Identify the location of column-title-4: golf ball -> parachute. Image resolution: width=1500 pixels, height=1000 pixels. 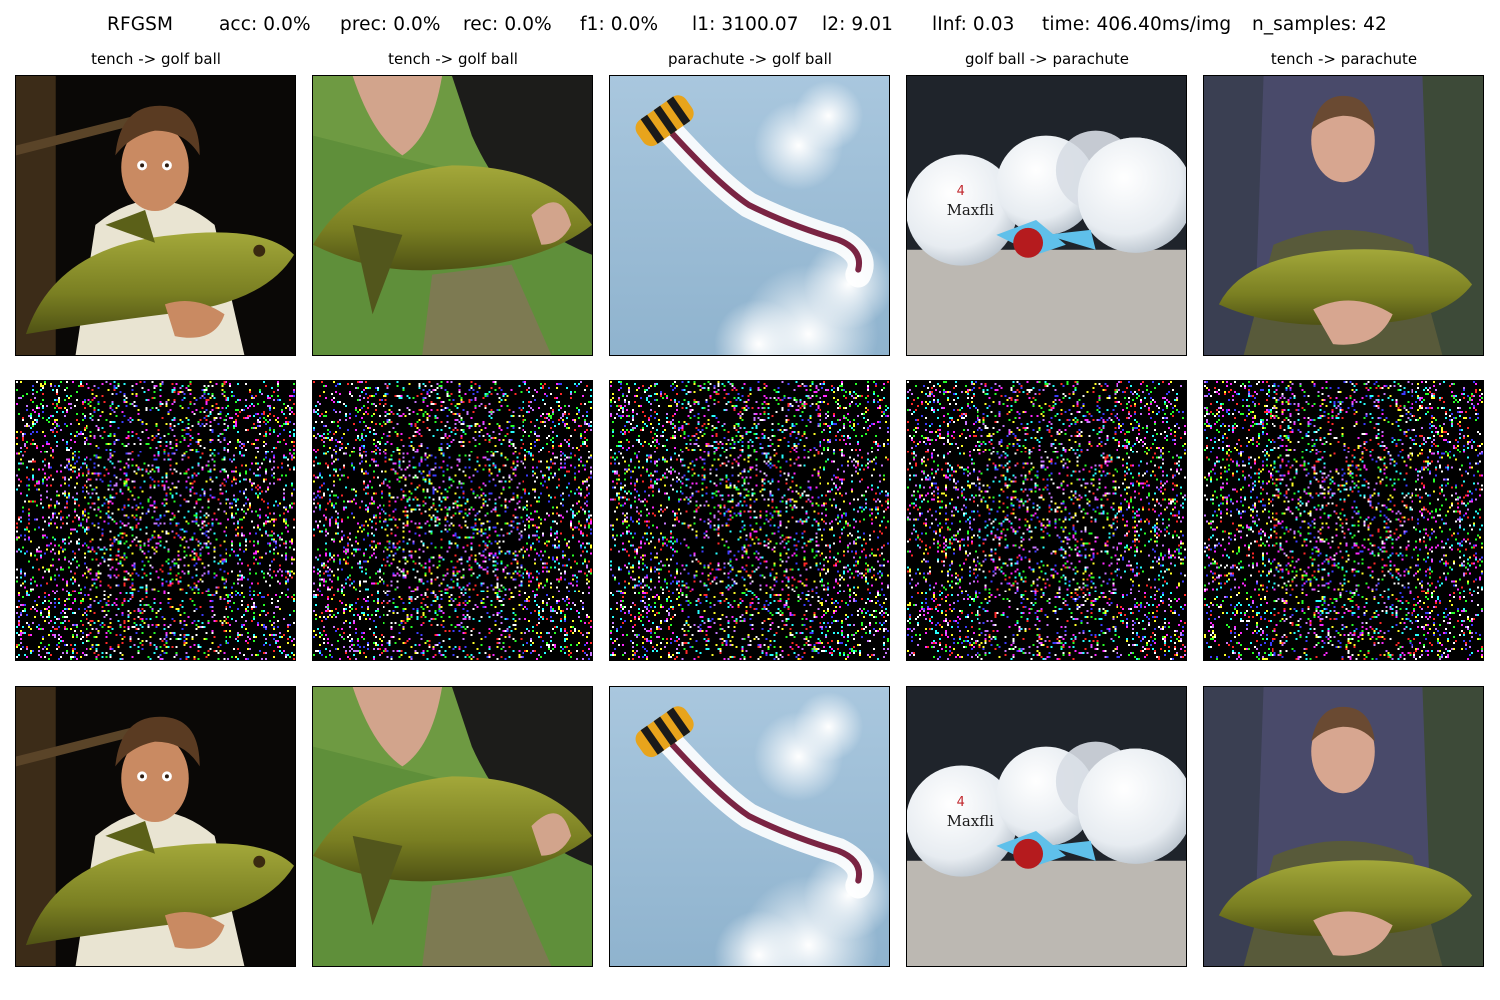
(1047, 59).